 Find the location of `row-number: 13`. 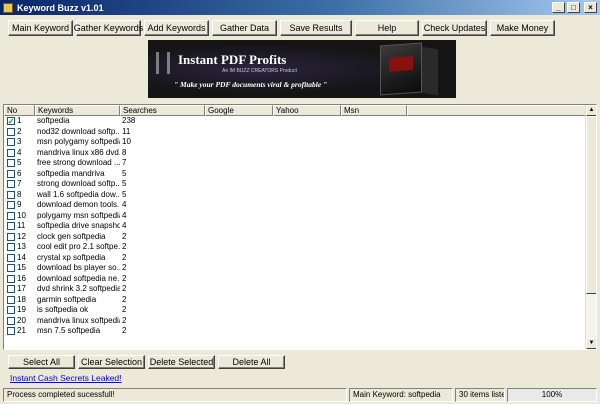

row-number: 13 is located at coordinates (21, 246).